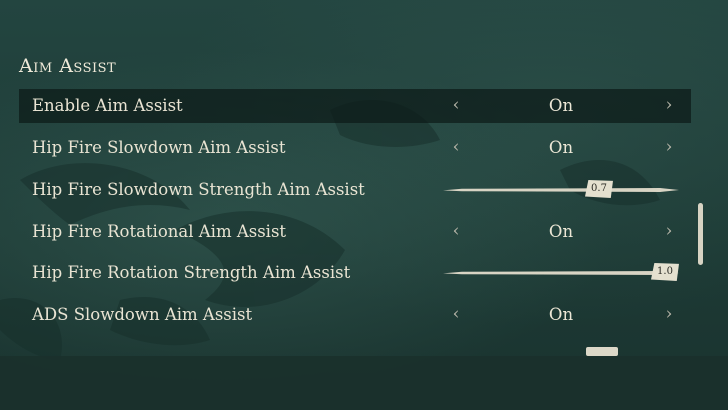 The image size is (728, 410). What do you see at coordinates (599, 189) in the screenshot?
I see `slider-handle: 0.7` at bounding box center [599, 189].